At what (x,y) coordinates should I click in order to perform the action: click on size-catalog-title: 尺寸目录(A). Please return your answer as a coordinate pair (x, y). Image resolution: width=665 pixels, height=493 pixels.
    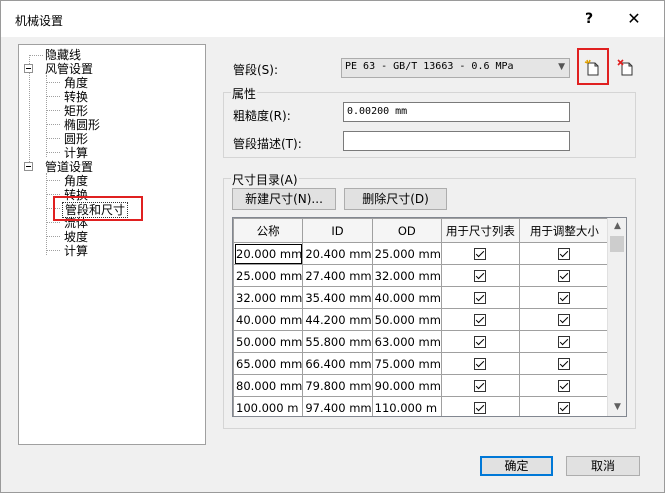
    Looking at the image, I should click on (265, 179).